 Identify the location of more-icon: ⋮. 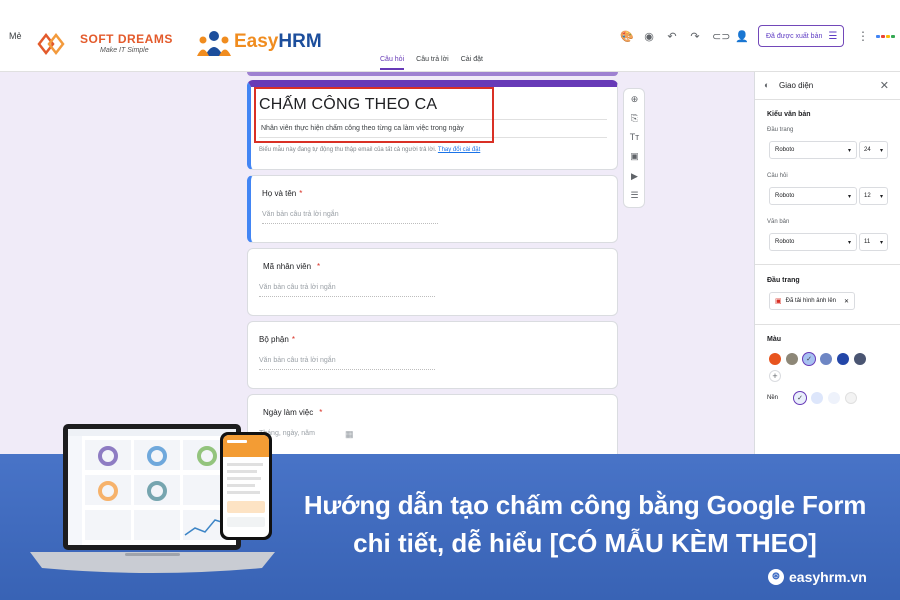
(863, 36).